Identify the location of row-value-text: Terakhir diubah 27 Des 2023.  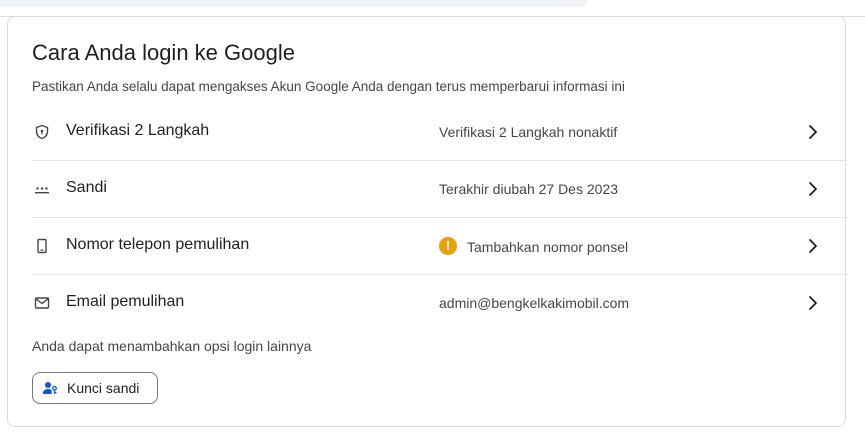
(529, 189).